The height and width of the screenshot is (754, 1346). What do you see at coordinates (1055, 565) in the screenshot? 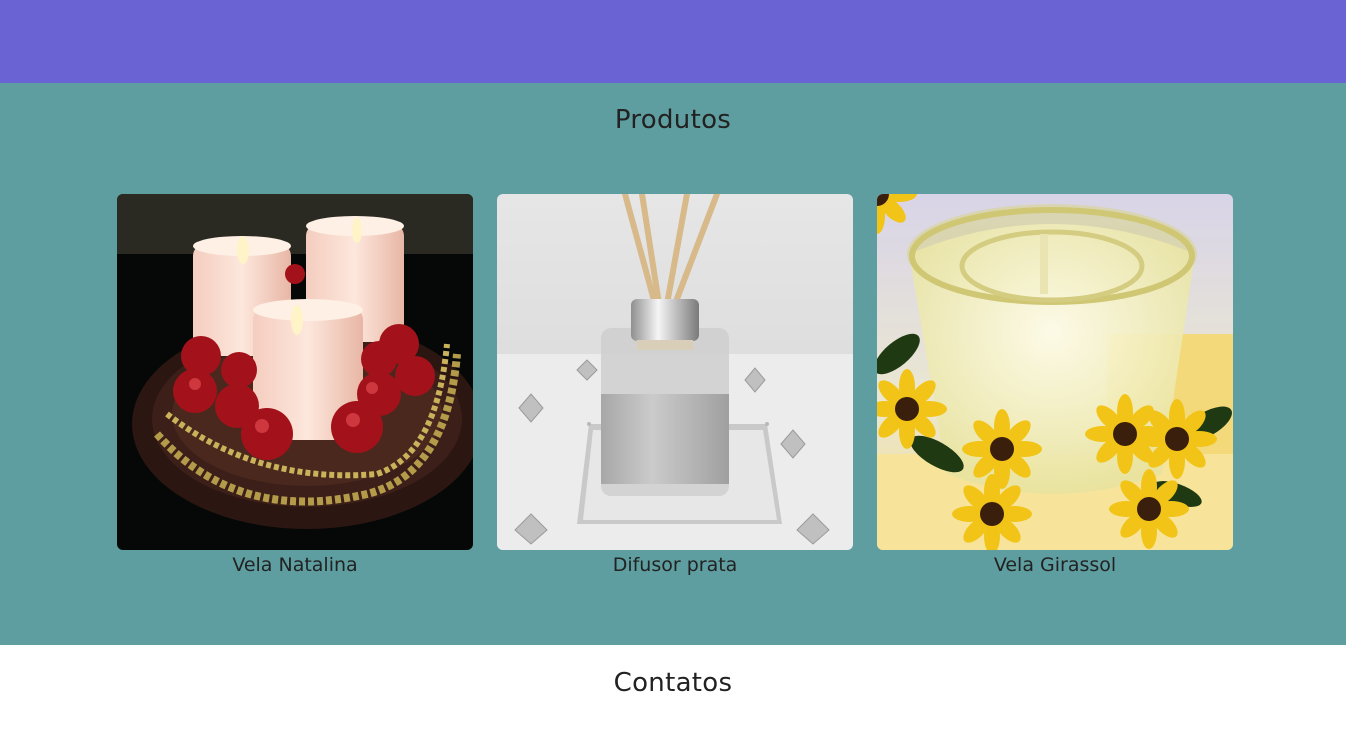
I see `product-label: Vela Girassol` at bounding box center [1055, 565].